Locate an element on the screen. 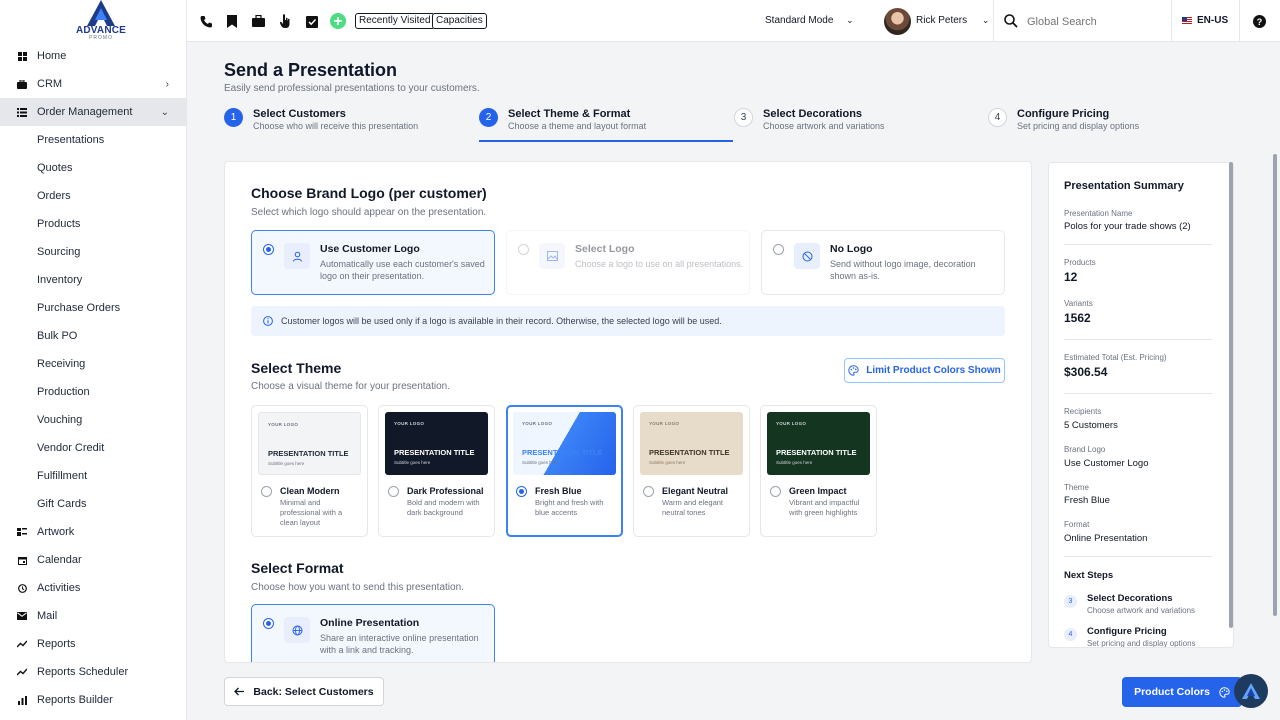  sidebar-item-crm: CRM › is located at coordinates (93, 84).